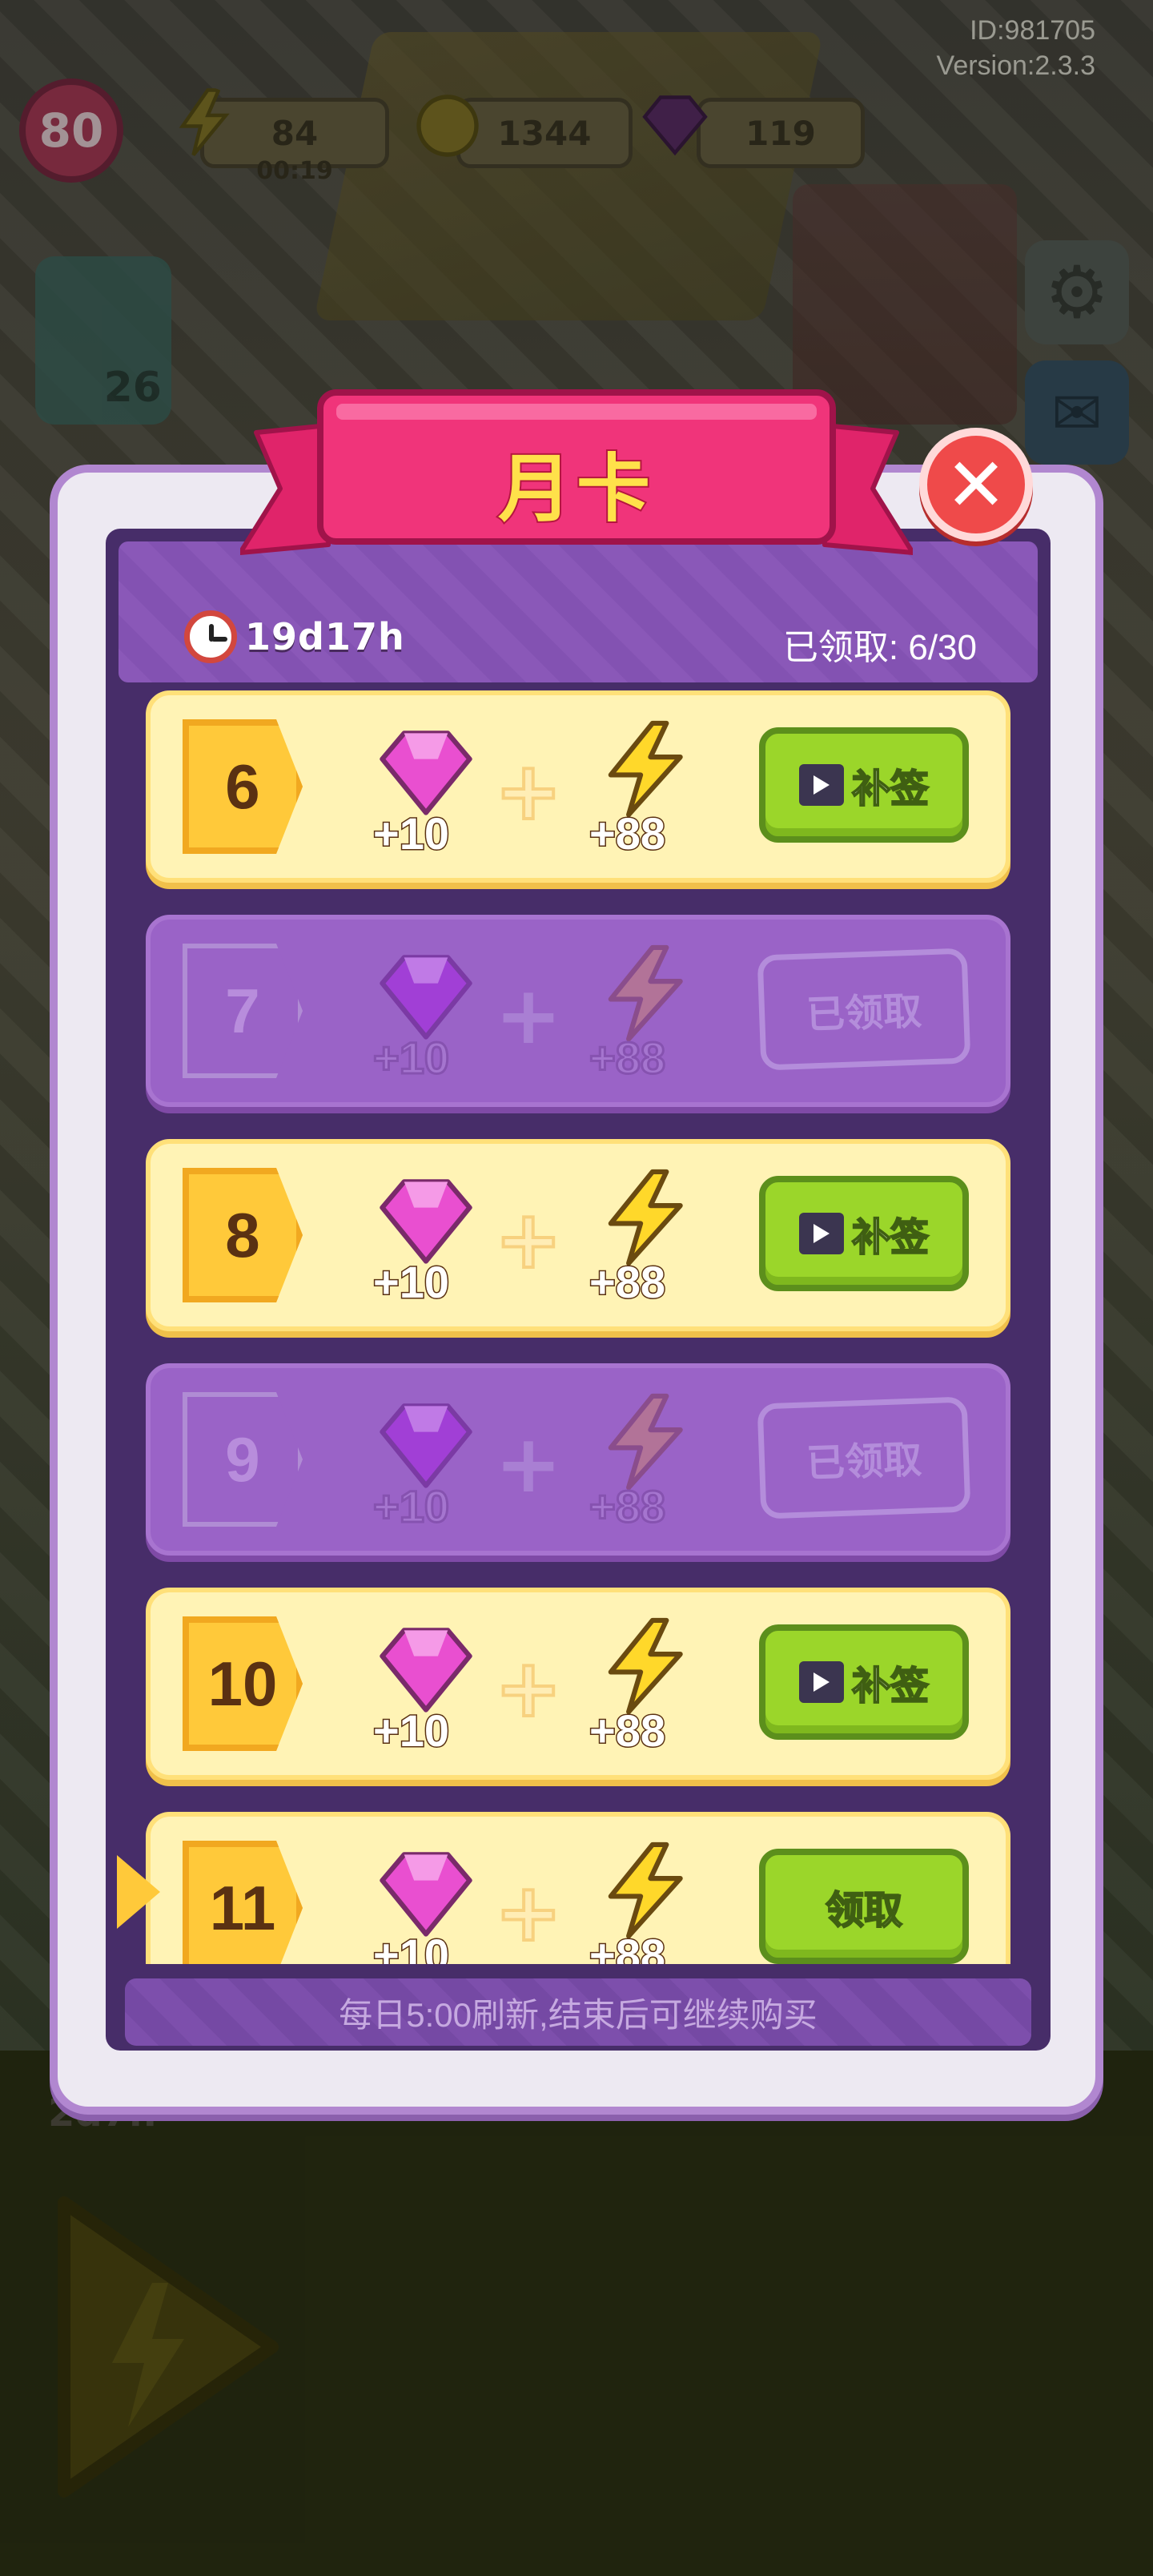 The image size is (1153, 2576). What do you see at coordinates (138, 1892) in the screenshot?
I see `current-day-arrow-icon` at bounding box center [138, 1892].